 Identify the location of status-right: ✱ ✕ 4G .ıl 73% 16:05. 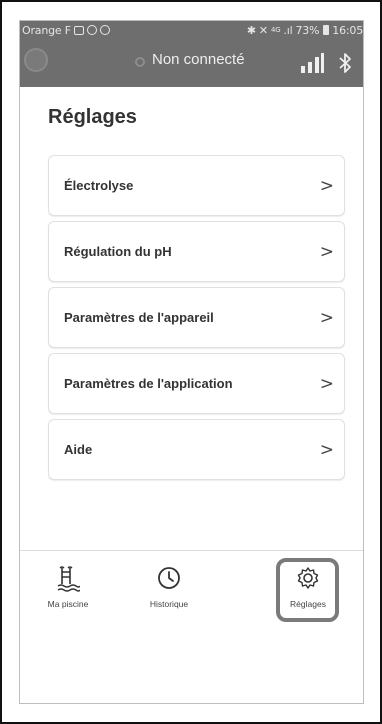
(305, 30).